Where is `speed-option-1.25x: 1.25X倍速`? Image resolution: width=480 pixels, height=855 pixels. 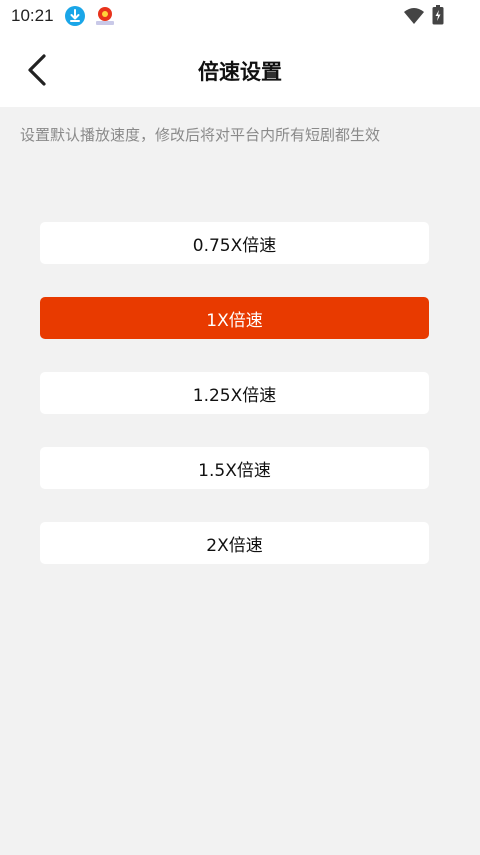 speed-option-1.25x: 1.25X倍速 is located at coordinates (234, 393).